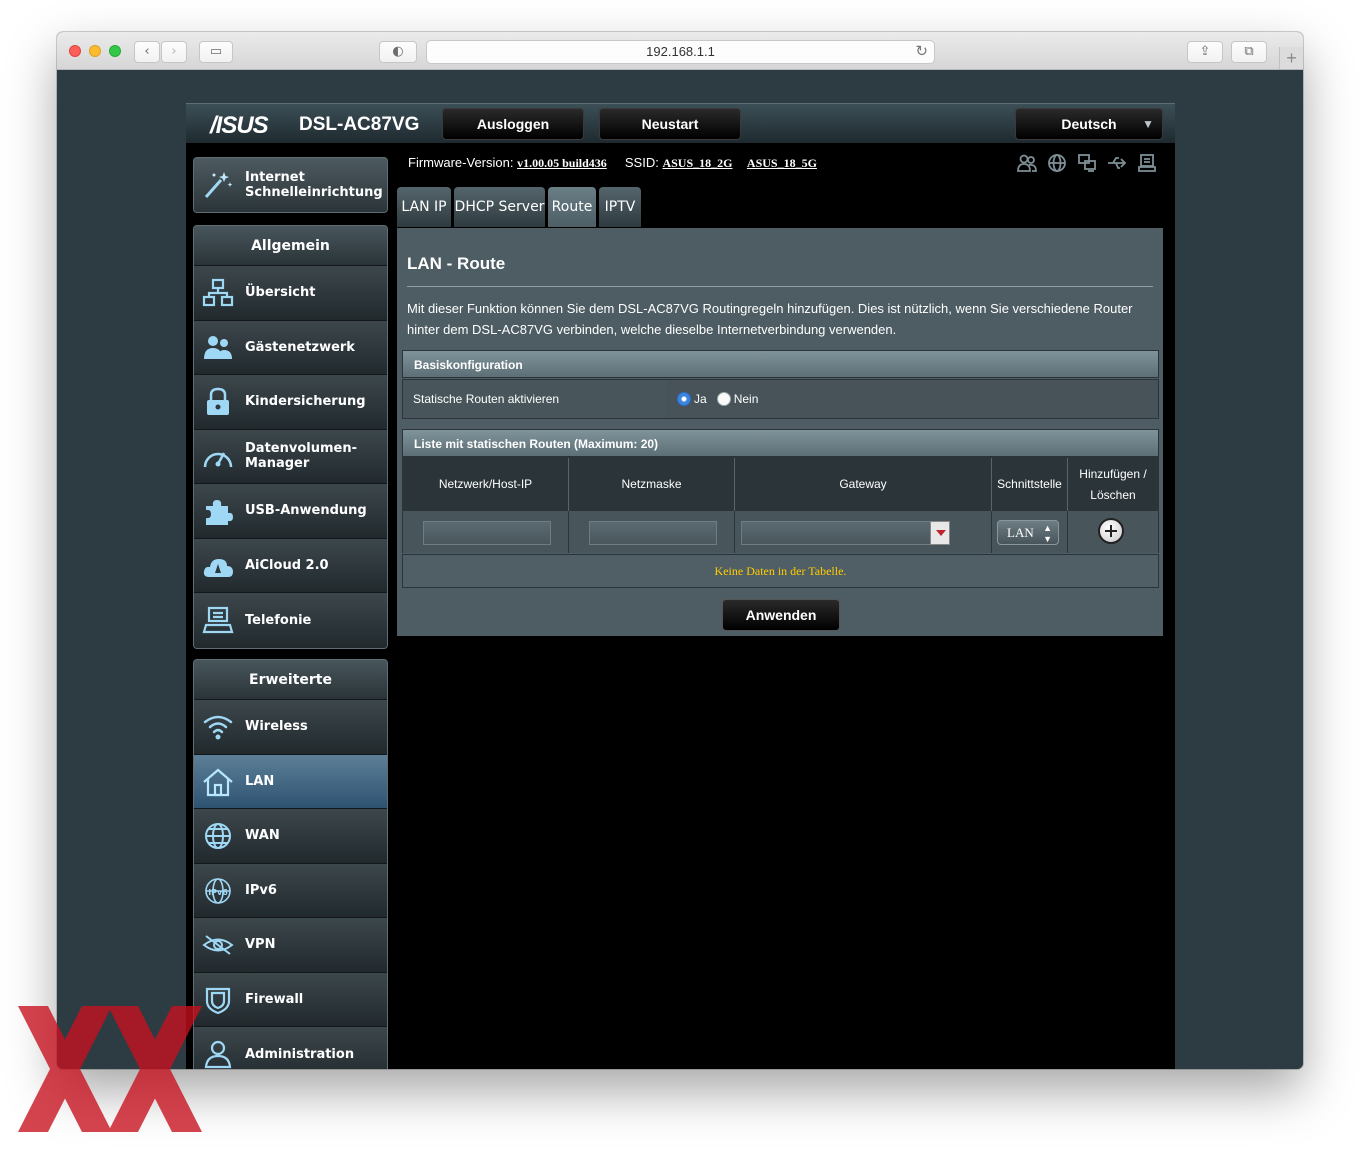 The height and width of the screenshot is (1150, 1360). Describe the element at coordinates (684, 399) in the screenshot. I see `static-routes-yes-radio` at that location.